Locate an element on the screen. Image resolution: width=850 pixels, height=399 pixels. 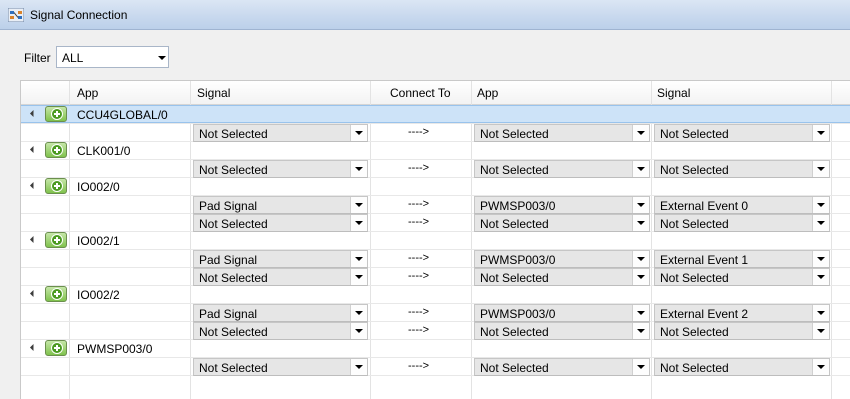
group-app-name: CCU4GLOBAL/0 is located at coordinates (122, 115).